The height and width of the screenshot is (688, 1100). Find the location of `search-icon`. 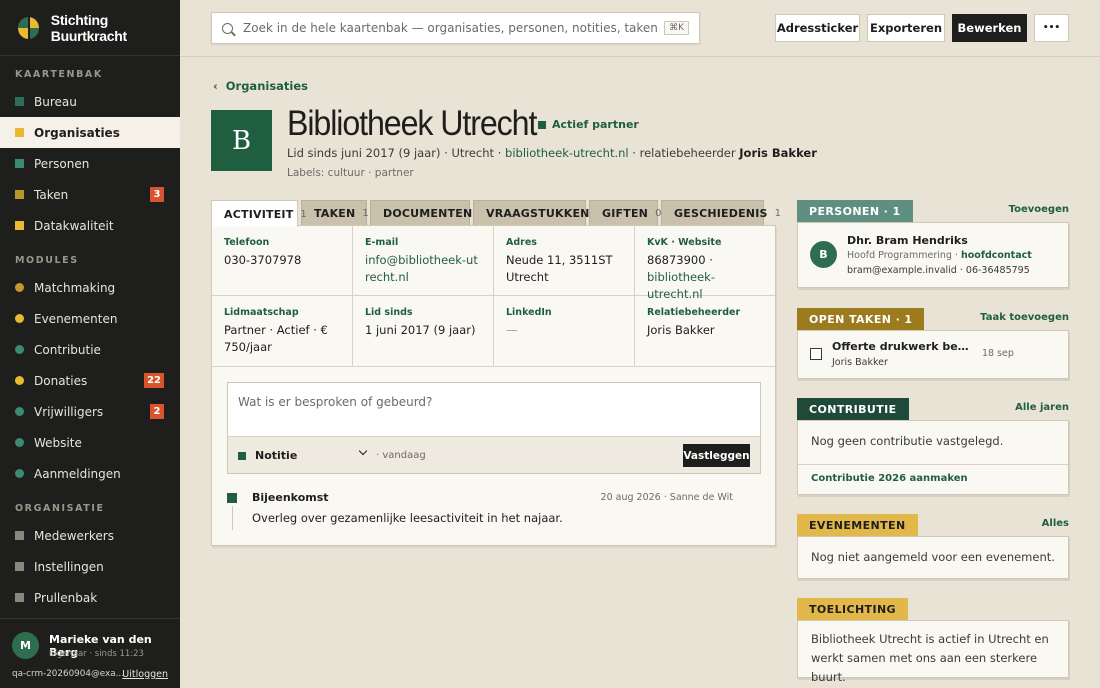

search-icon is located at coordinates (227, 28).